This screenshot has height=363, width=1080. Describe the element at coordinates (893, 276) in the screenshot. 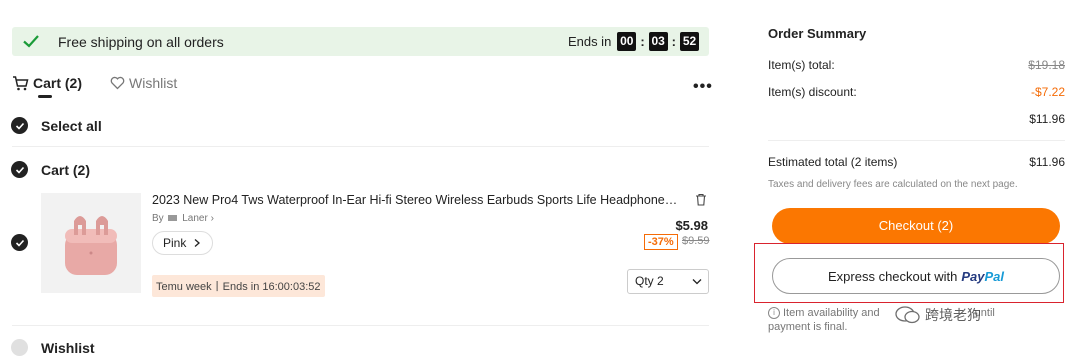

I see `express-label: Express checkout with` at that location.